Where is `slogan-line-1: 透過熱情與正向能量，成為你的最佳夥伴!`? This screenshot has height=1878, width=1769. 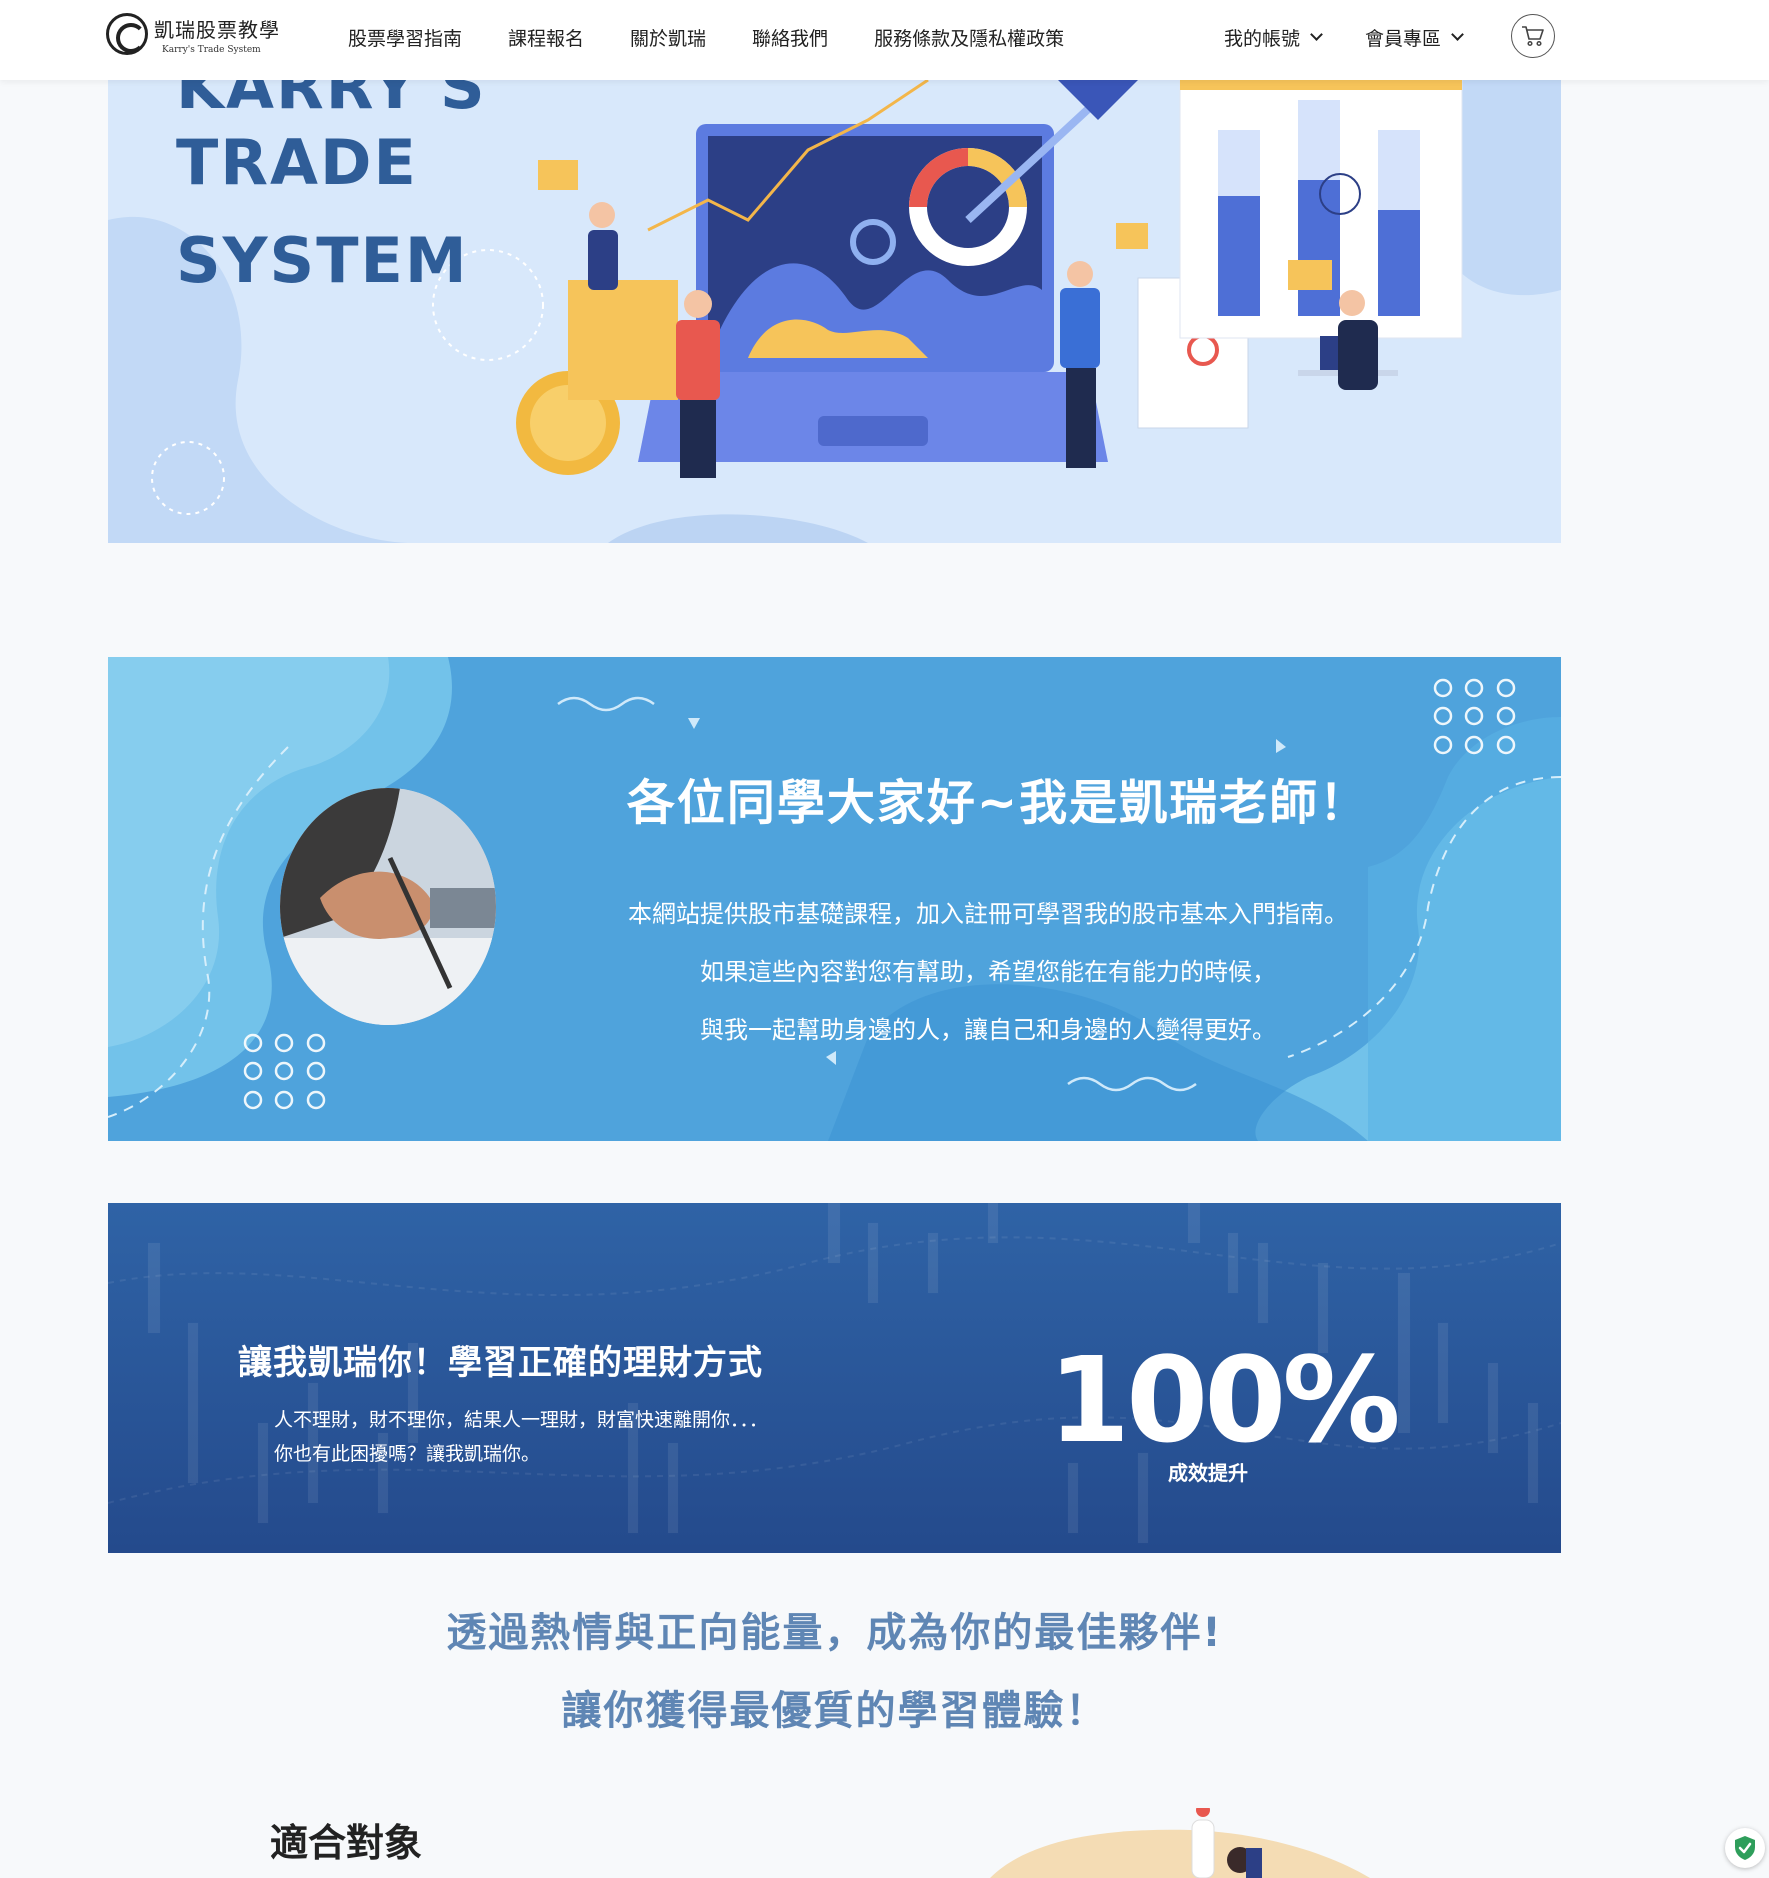
slogan-line-1: 透過熱情與正向能量，成為你的最佳夥伴! is located at coordinates (834, 1633).